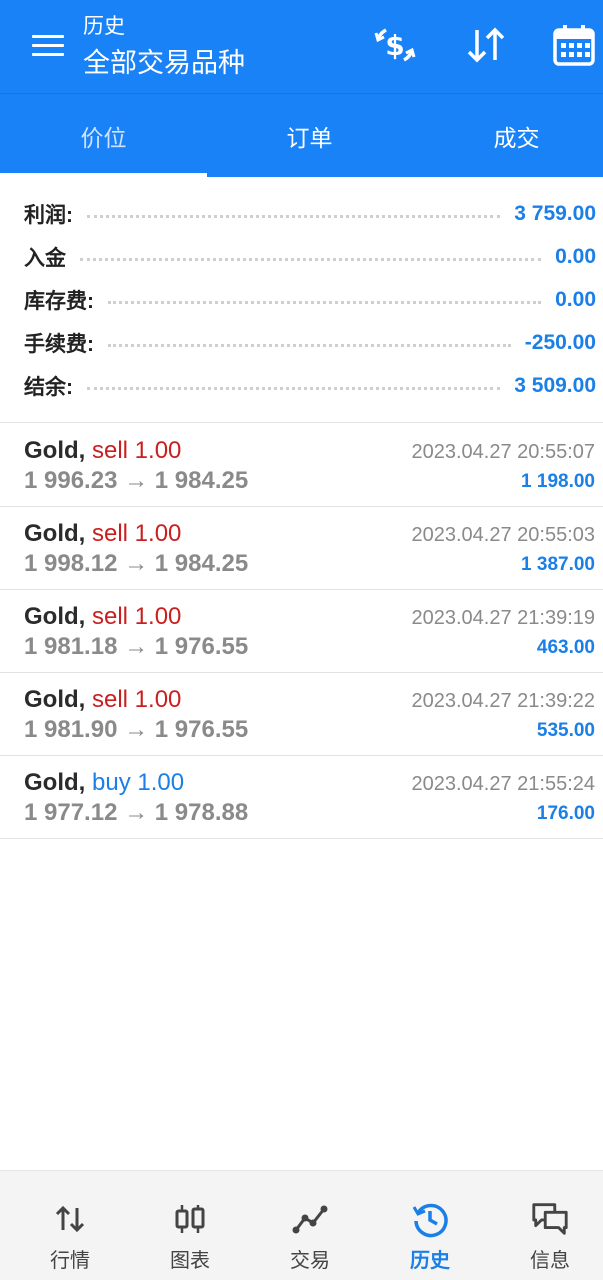 Image resolution: width=603 pixels, height=1280 pixels. Describe the element at coordinates (136, 812) in the screenshot. I see `deal-prices: 1 977.12 → 1 978.88` at that location.